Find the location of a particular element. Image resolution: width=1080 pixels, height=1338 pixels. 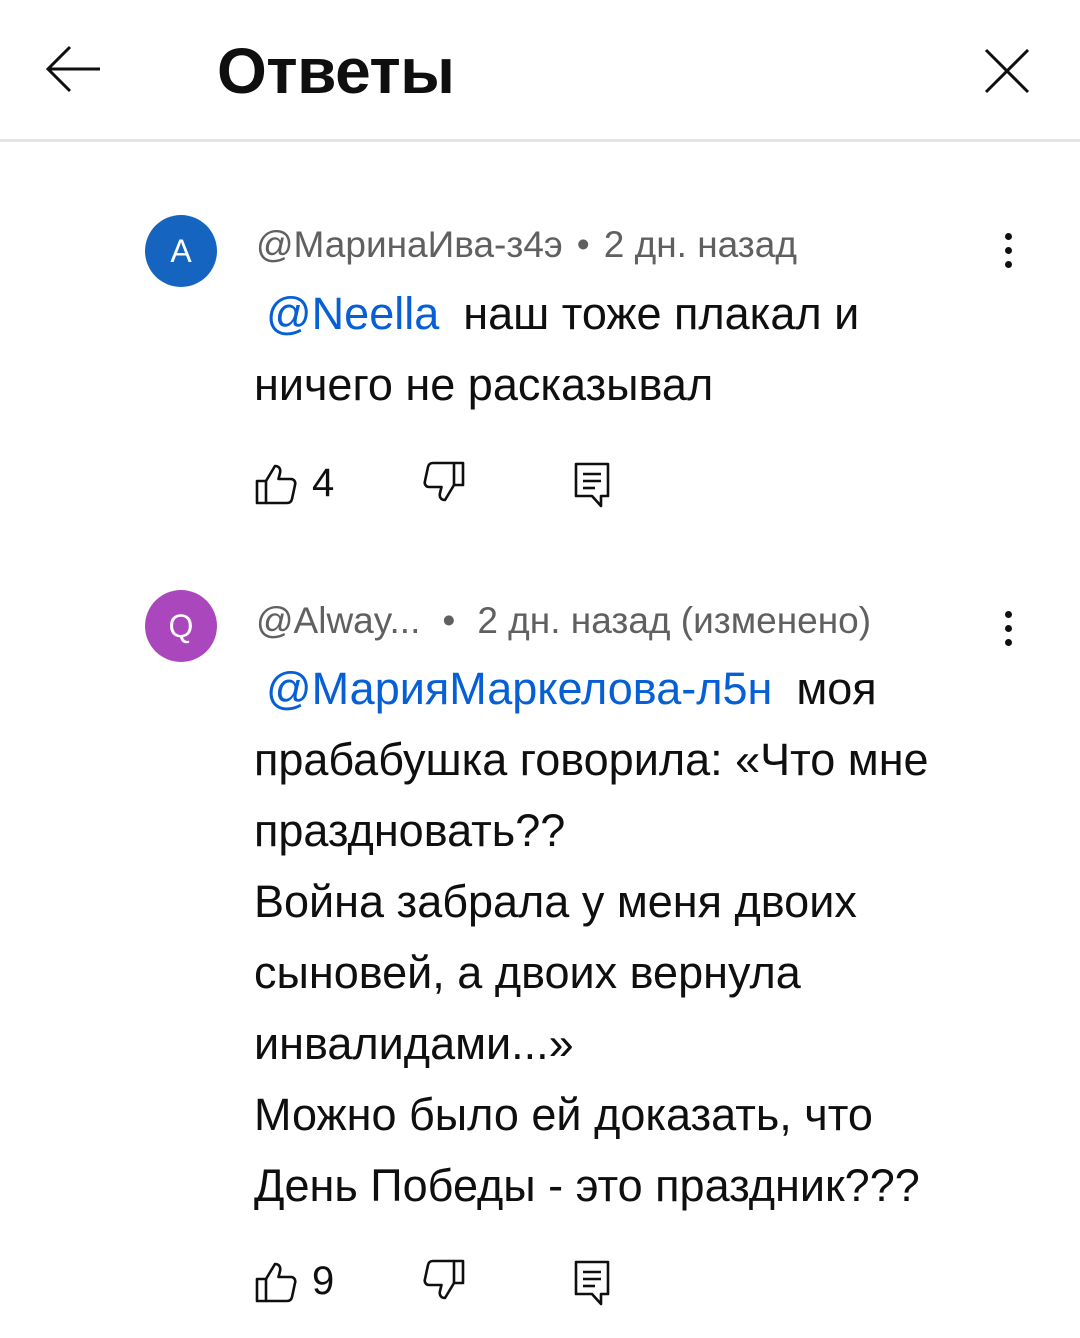

like-button: 9 is located at coordinates (299, 1283).